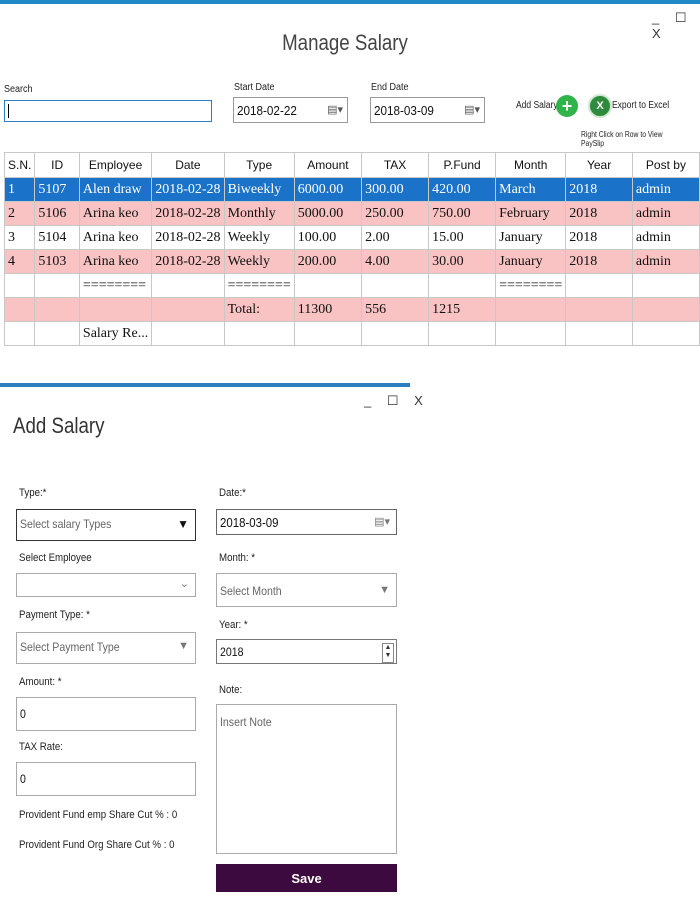  Describe the element at coordinates (306, 590) in the screenshot. I see `month-select: Select Month ▼` at that location.